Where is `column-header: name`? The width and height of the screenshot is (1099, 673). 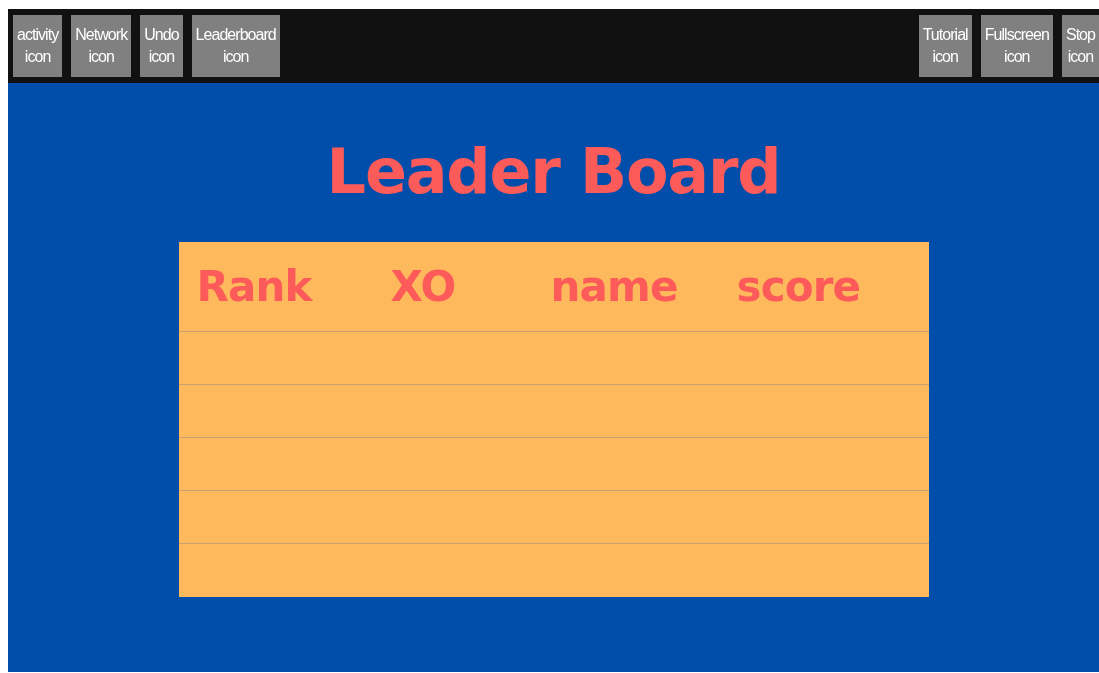 column-header: name is located at coordinates (614, 286).